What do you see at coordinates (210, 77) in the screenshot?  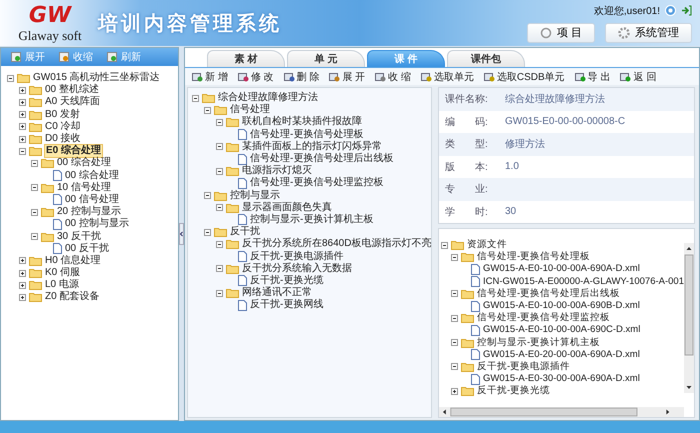 I see `toolbar-button: 新 增` at bounding box center [210, 77].